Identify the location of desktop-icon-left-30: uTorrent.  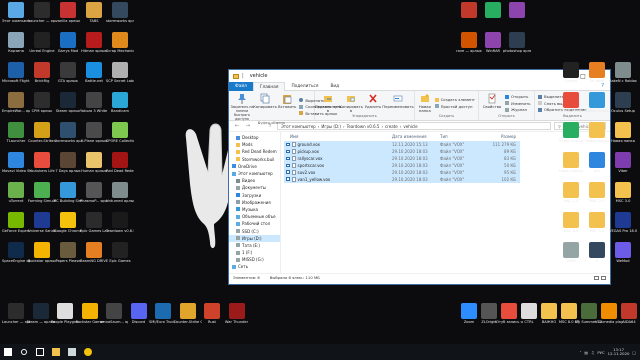
(16, 196).